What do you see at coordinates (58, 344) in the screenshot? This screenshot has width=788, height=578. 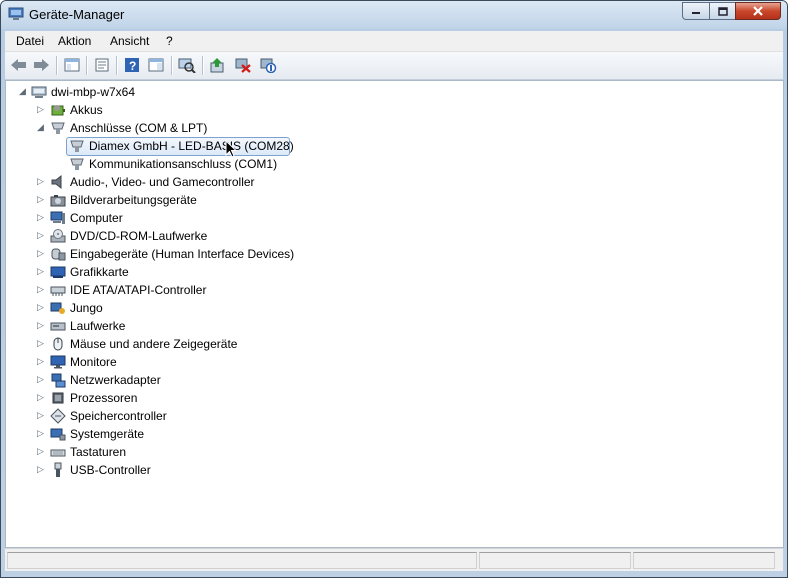 I see `mouse-icon` at bounding box center [58, 344].